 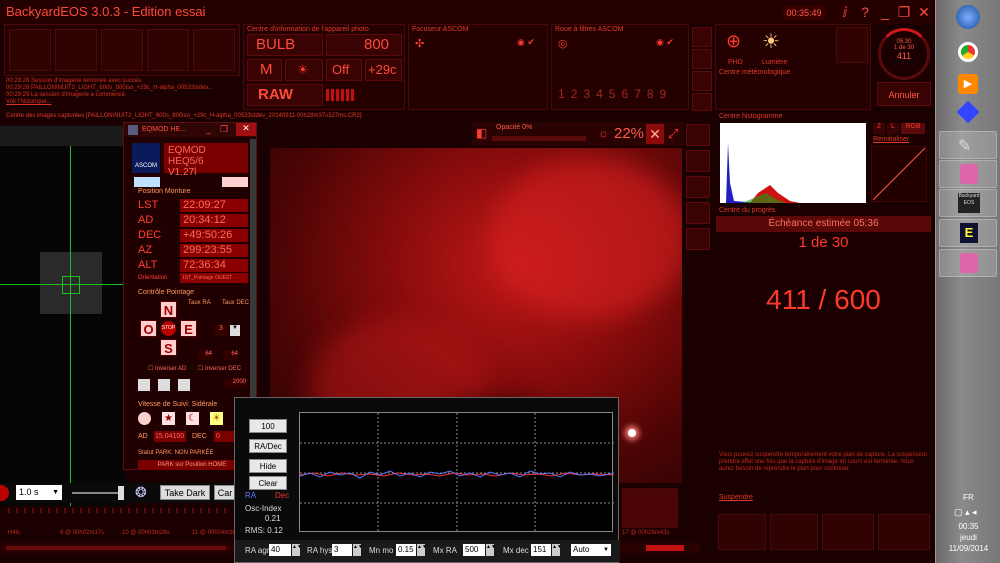 What do you see at coordinates (121, 493) in the screenshot?
I see `slider-handle` at bounding box center [121, 493].